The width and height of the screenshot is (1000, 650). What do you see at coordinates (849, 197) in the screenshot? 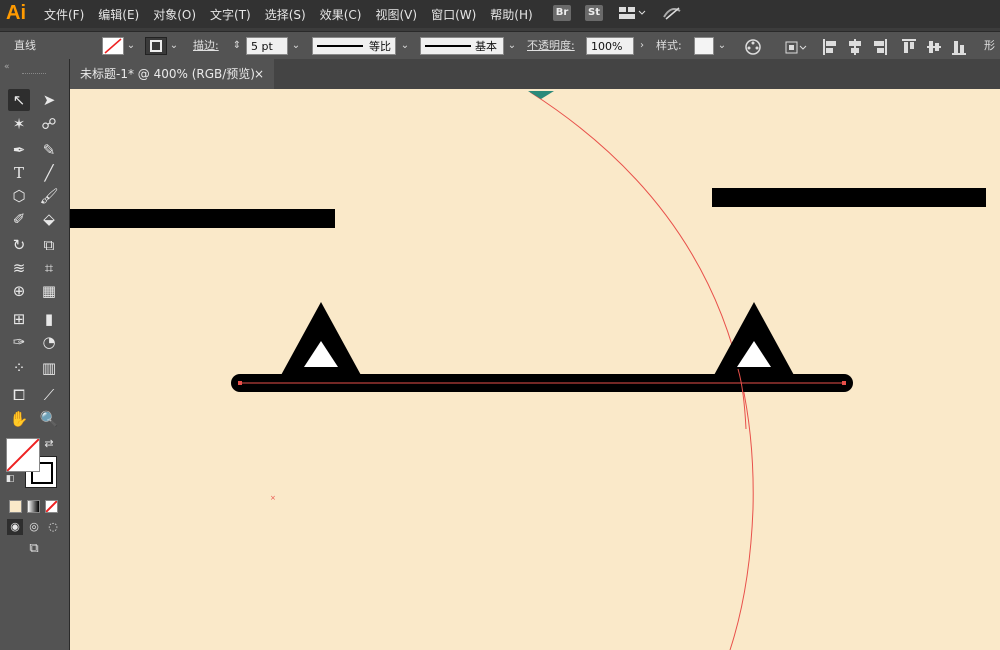
I see `black-bar-right` at bounding box center [849, 197].